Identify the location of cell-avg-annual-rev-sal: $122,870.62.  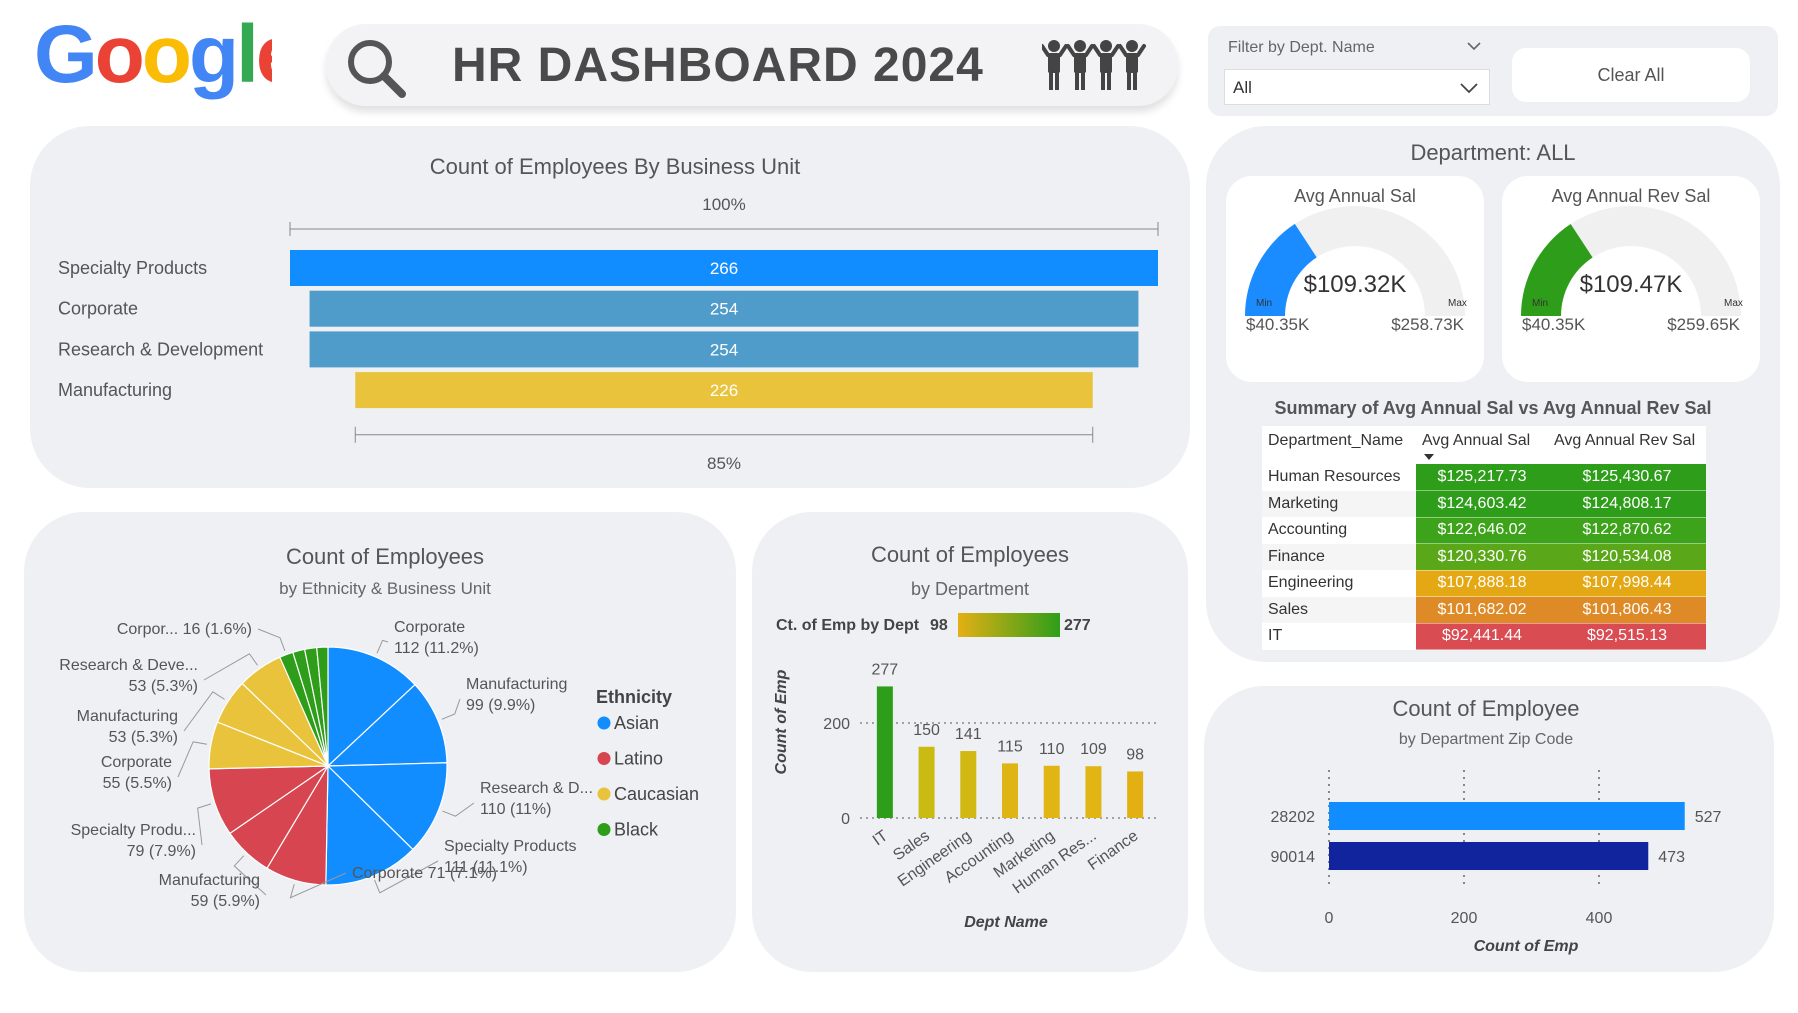
(1627, 530).